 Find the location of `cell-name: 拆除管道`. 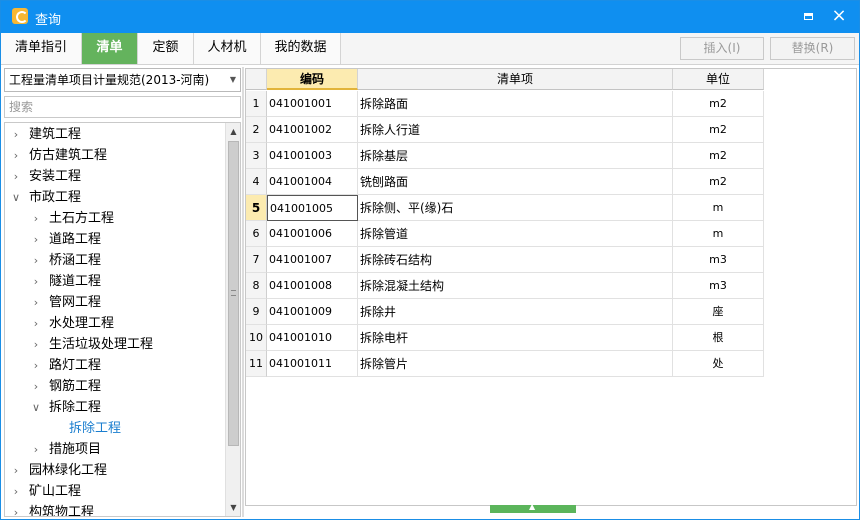

cell-name: 拆除管道 is located at coordinates (515, 234).